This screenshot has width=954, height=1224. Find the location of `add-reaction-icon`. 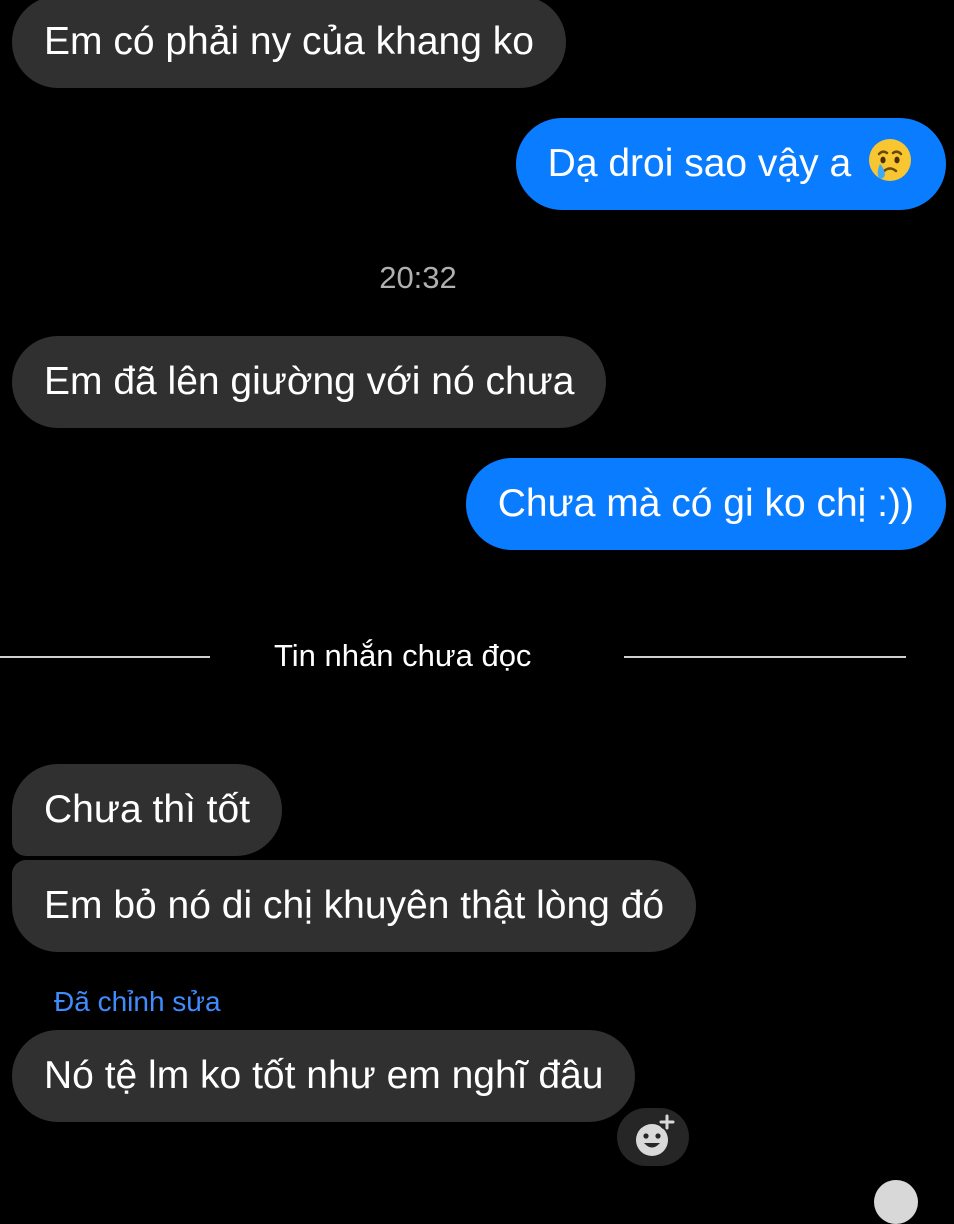

add-reaction-icon is located at coordinates (655, 1135).